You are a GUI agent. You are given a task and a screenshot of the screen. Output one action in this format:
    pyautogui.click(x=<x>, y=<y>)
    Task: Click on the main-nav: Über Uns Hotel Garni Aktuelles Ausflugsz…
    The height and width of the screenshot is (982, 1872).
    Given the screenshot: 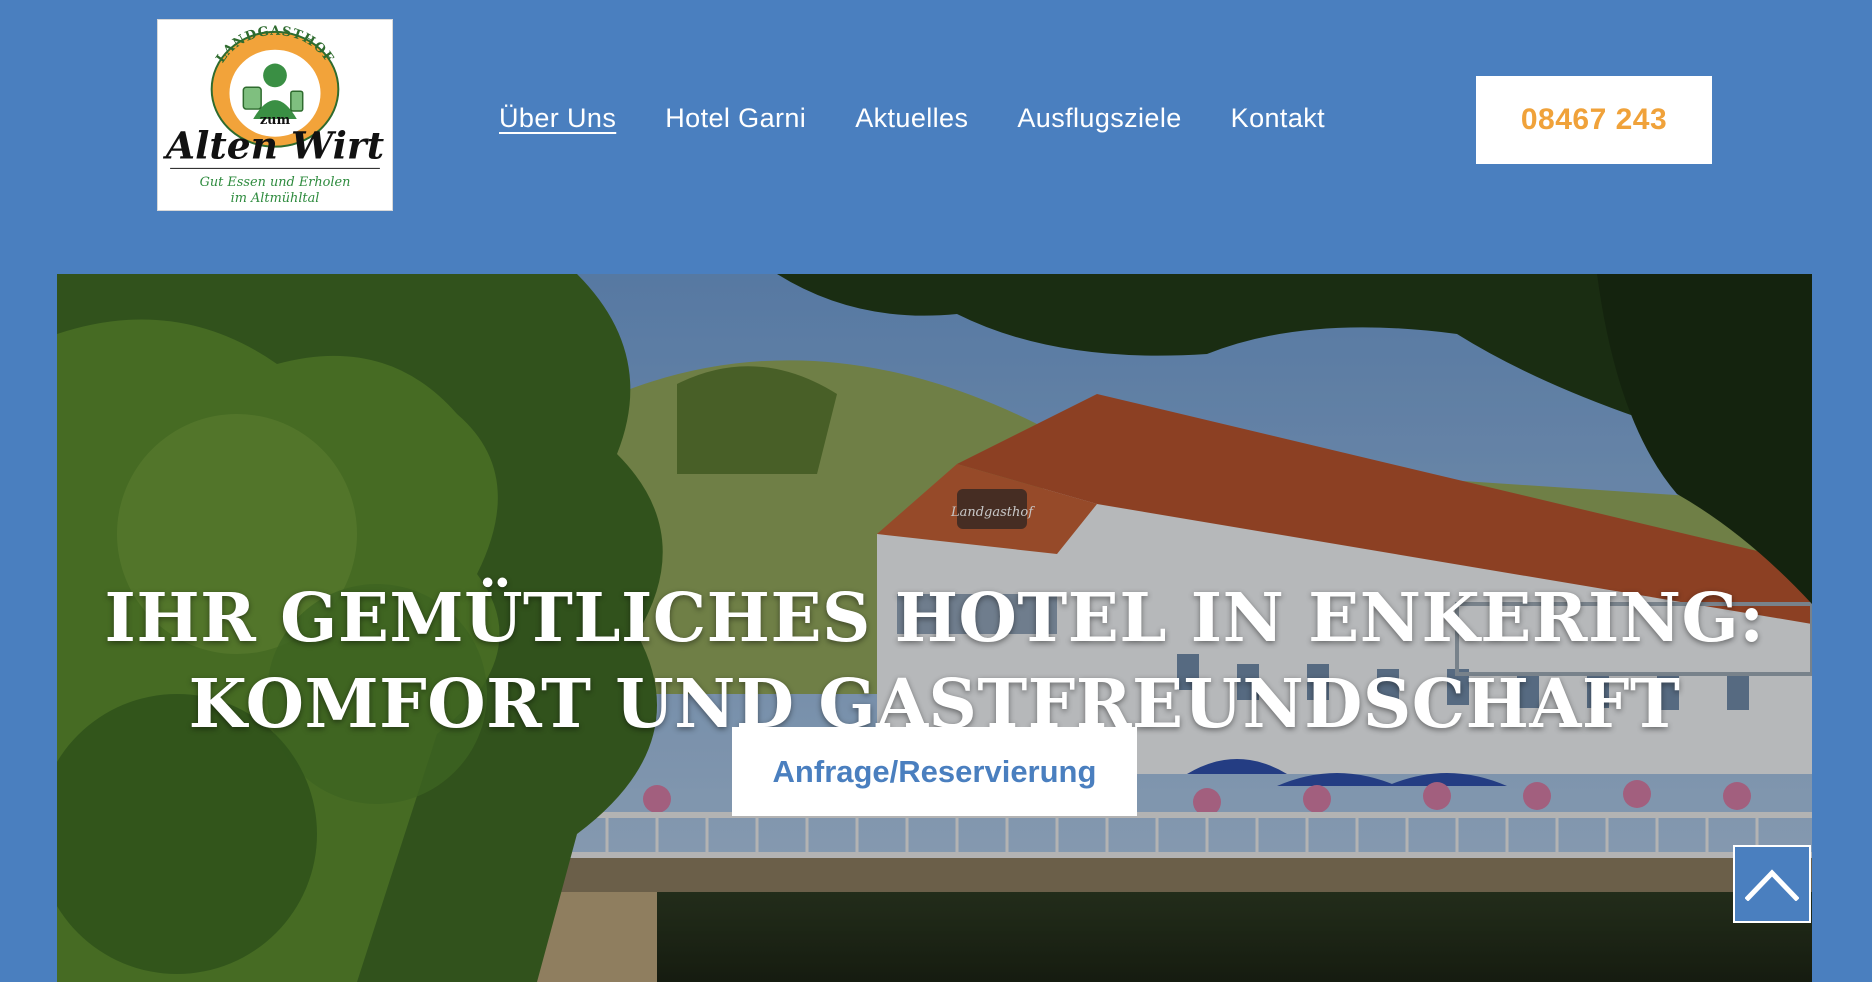 What is the action you would take?
    pyautogui.click(x=912, y=118)
    